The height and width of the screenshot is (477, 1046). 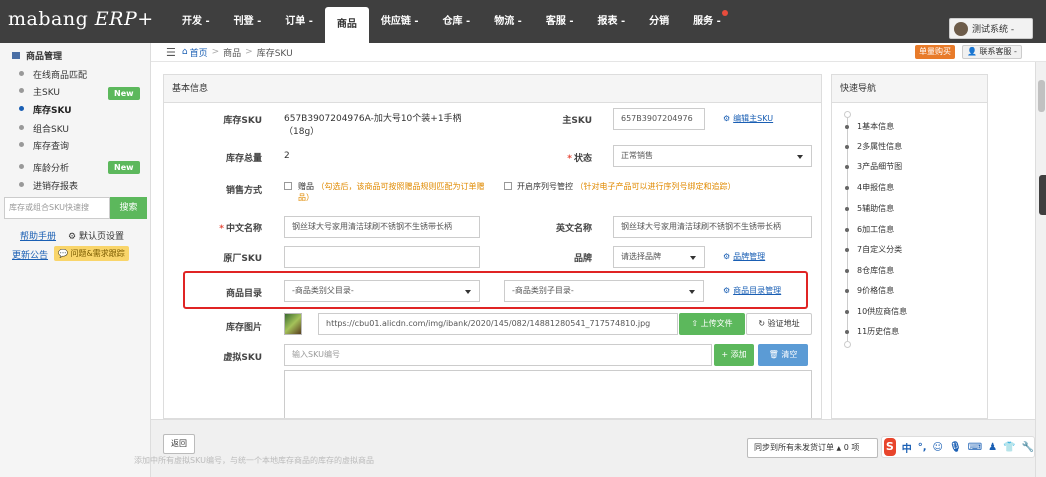 What do you see at coordinates (712, 324) in the screenshot?
I see `upload-file-button: ⇧ 上传文件` at bounding box center [712, 324].